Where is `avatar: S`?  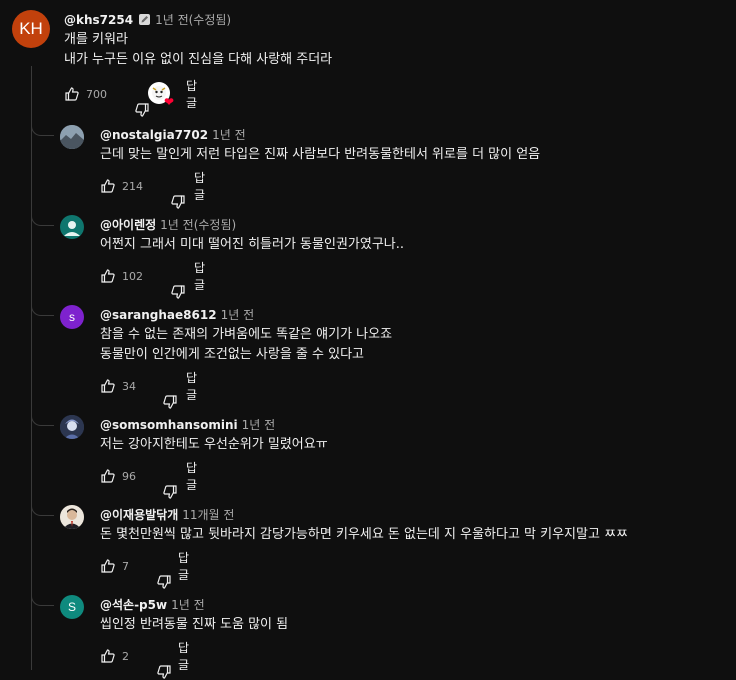
avatar: S is located at coordinates (72, 607).